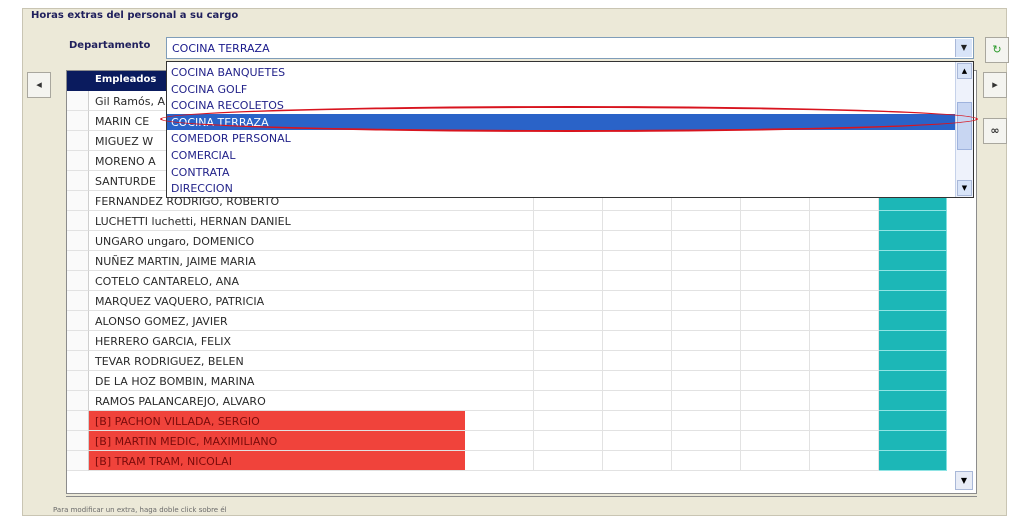 The image size is (1016, 527). Describe the element at coordinates (39, 85) in the screenshot. I see `previous-record-icon: ◂` at that location.